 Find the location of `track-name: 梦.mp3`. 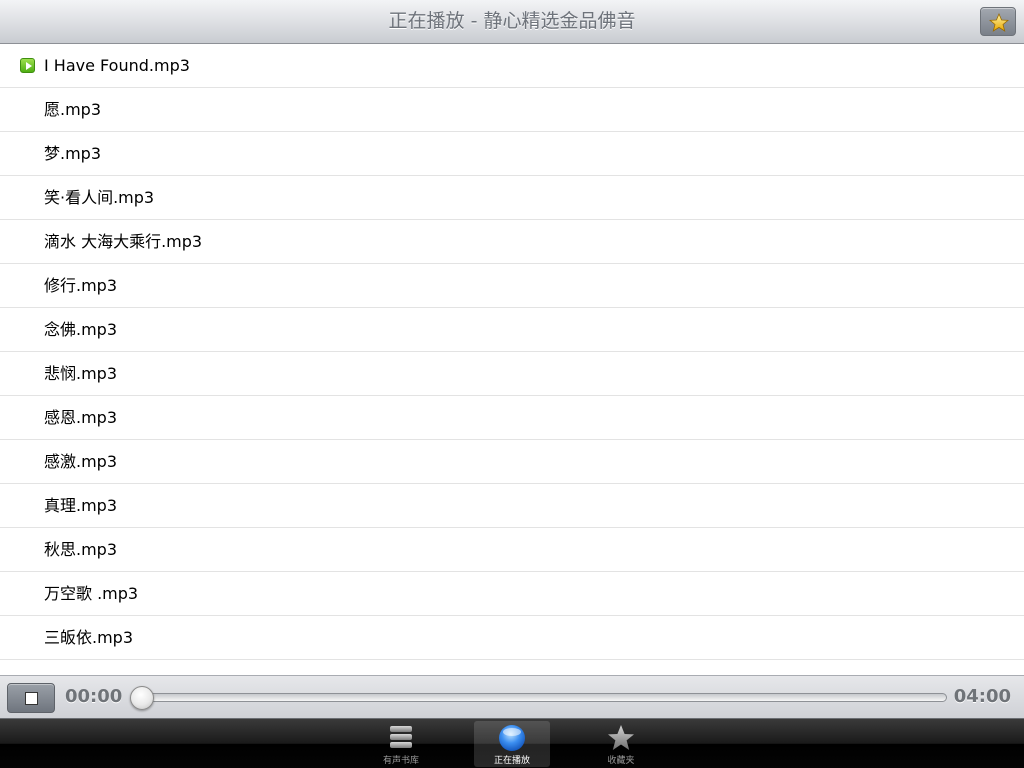

track-name: 梦.mp3 is located at coordinates (73, 153).